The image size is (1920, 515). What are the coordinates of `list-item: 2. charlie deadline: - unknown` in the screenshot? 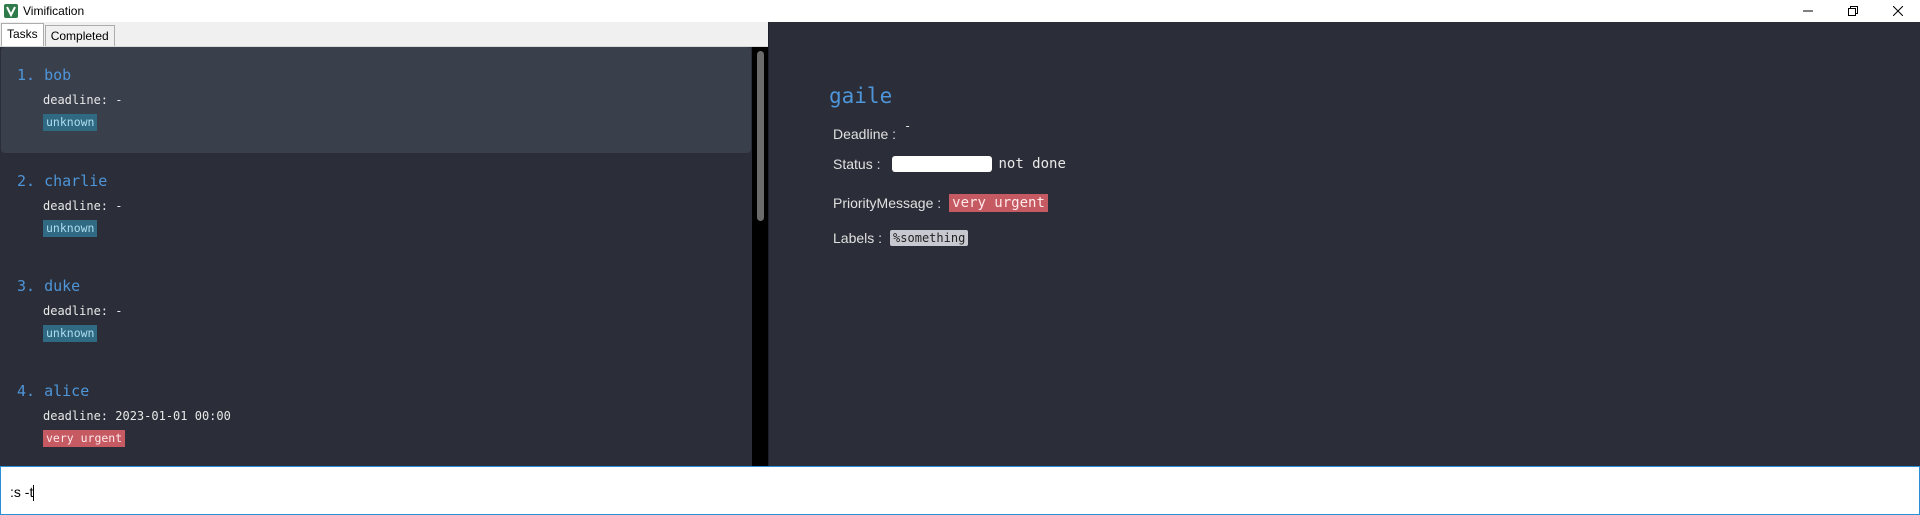 It's located at (376, 206).